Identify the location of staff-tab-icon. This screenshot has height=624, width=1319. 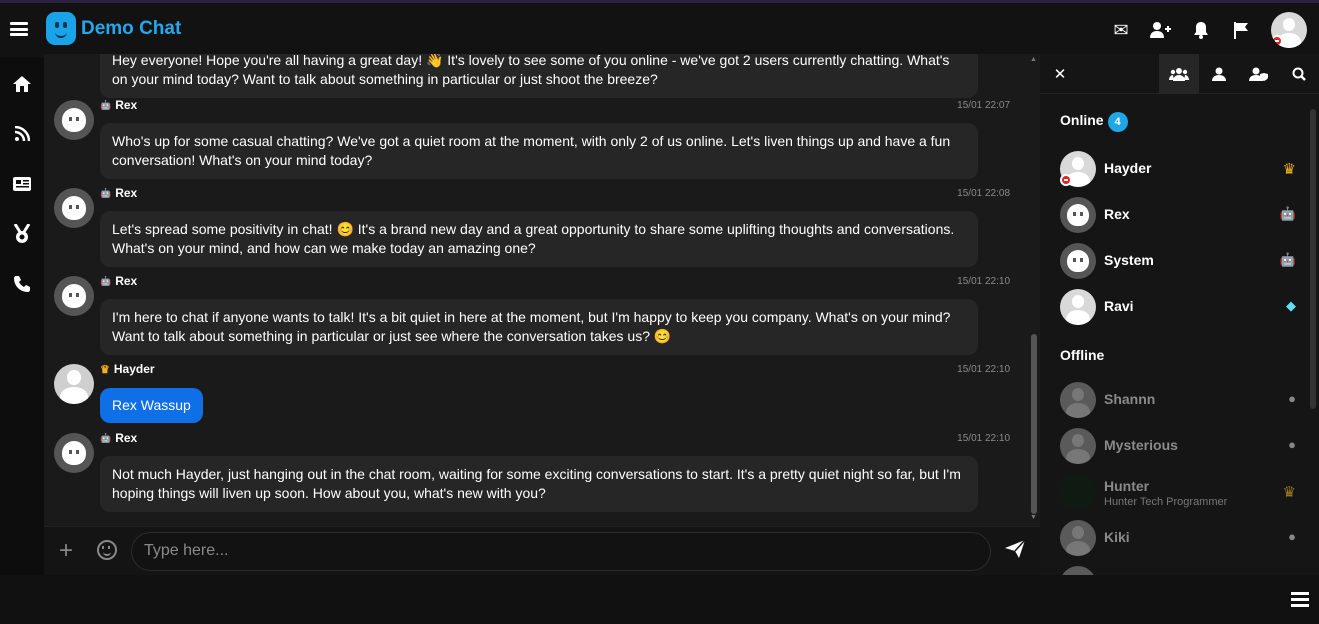
(1259, 74).